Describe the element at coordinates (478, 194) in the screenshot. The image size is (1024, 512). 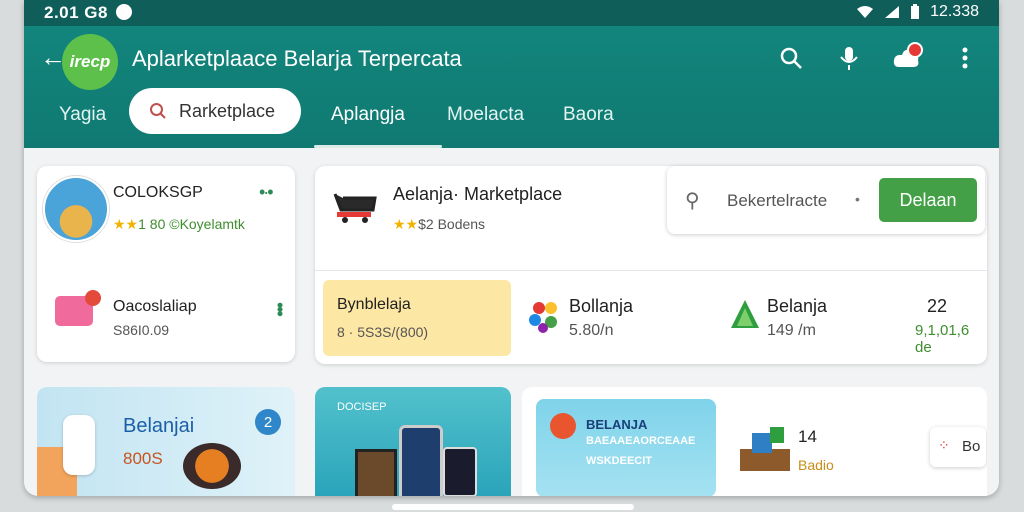
I see `marketplace-title: Aelanja· Marketplace` at that location.